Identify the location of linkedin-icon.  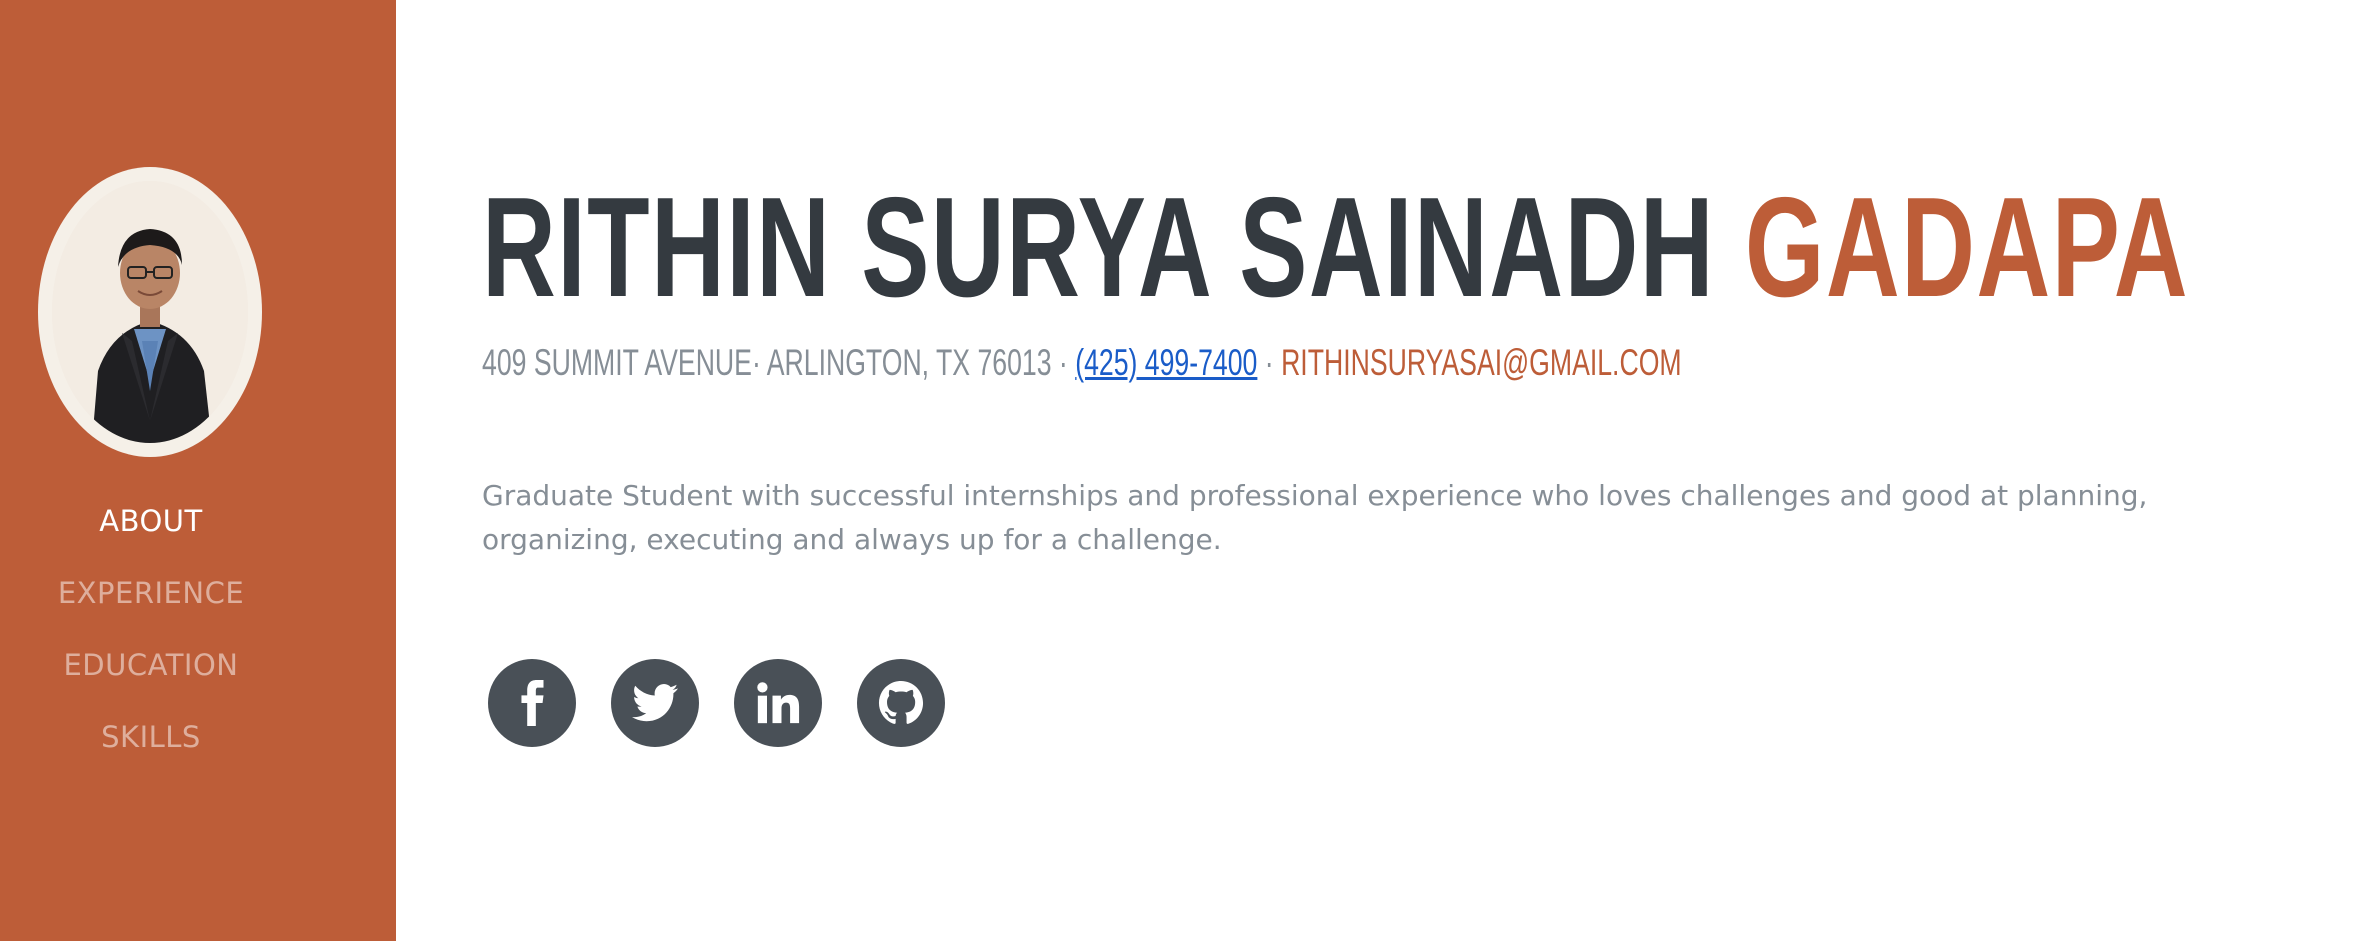
(778, 703).